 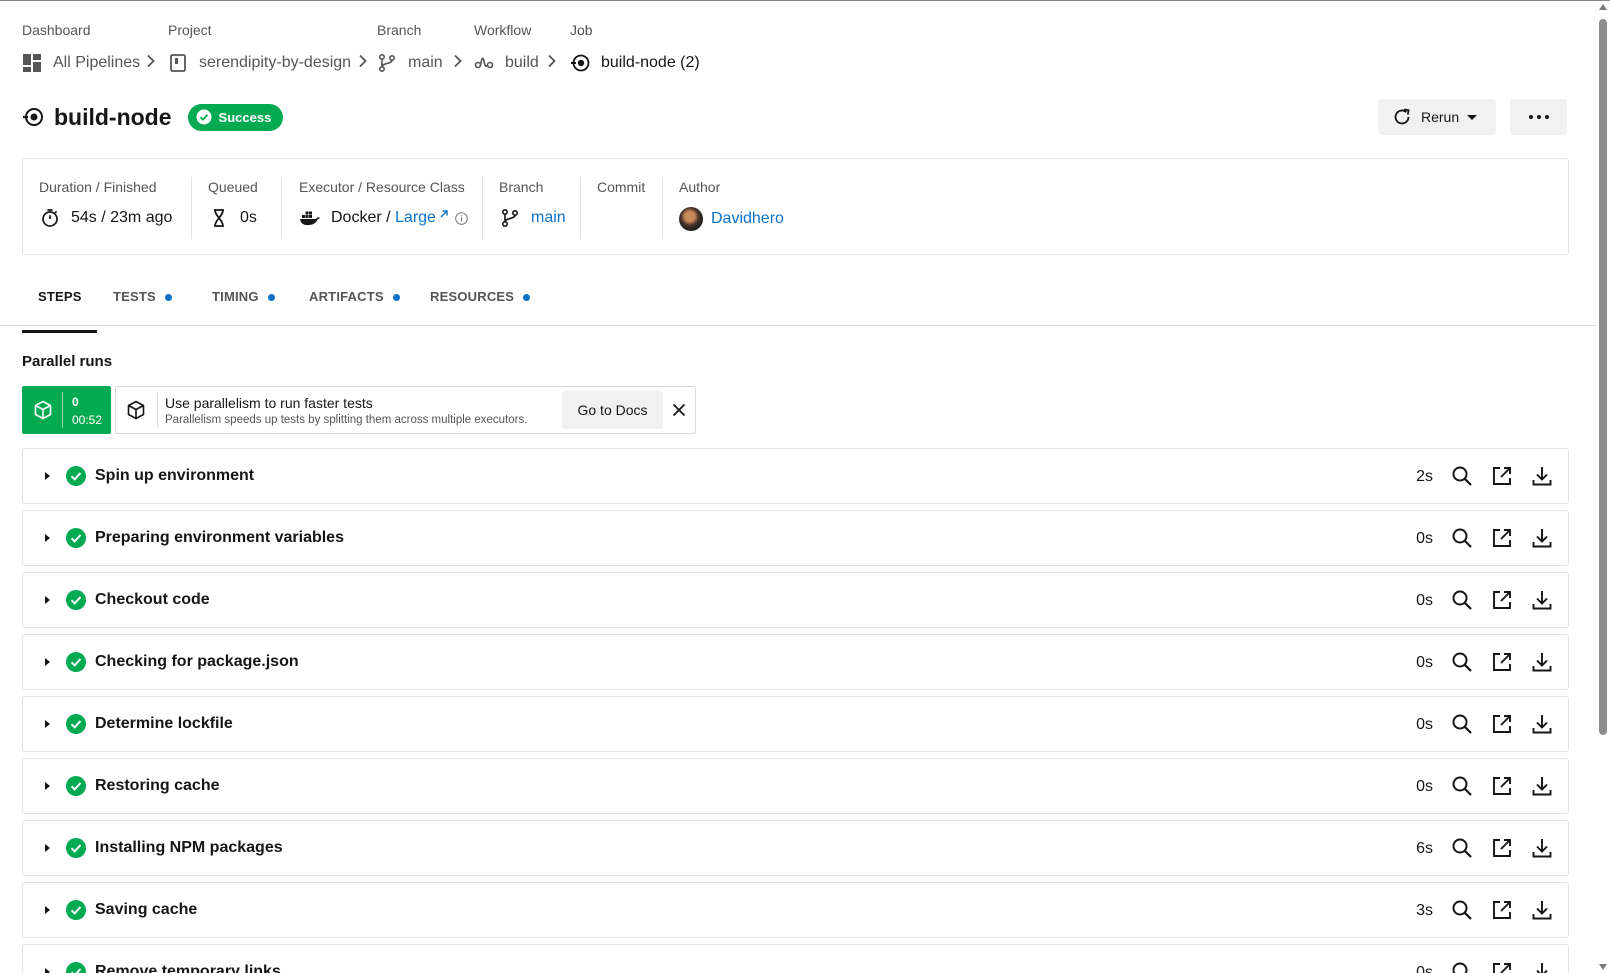 What do you see at coordinates (67, 361) in the screenshot?
I see `parallel-runs-title: Parallel runs` at bounding box center [67, 361].